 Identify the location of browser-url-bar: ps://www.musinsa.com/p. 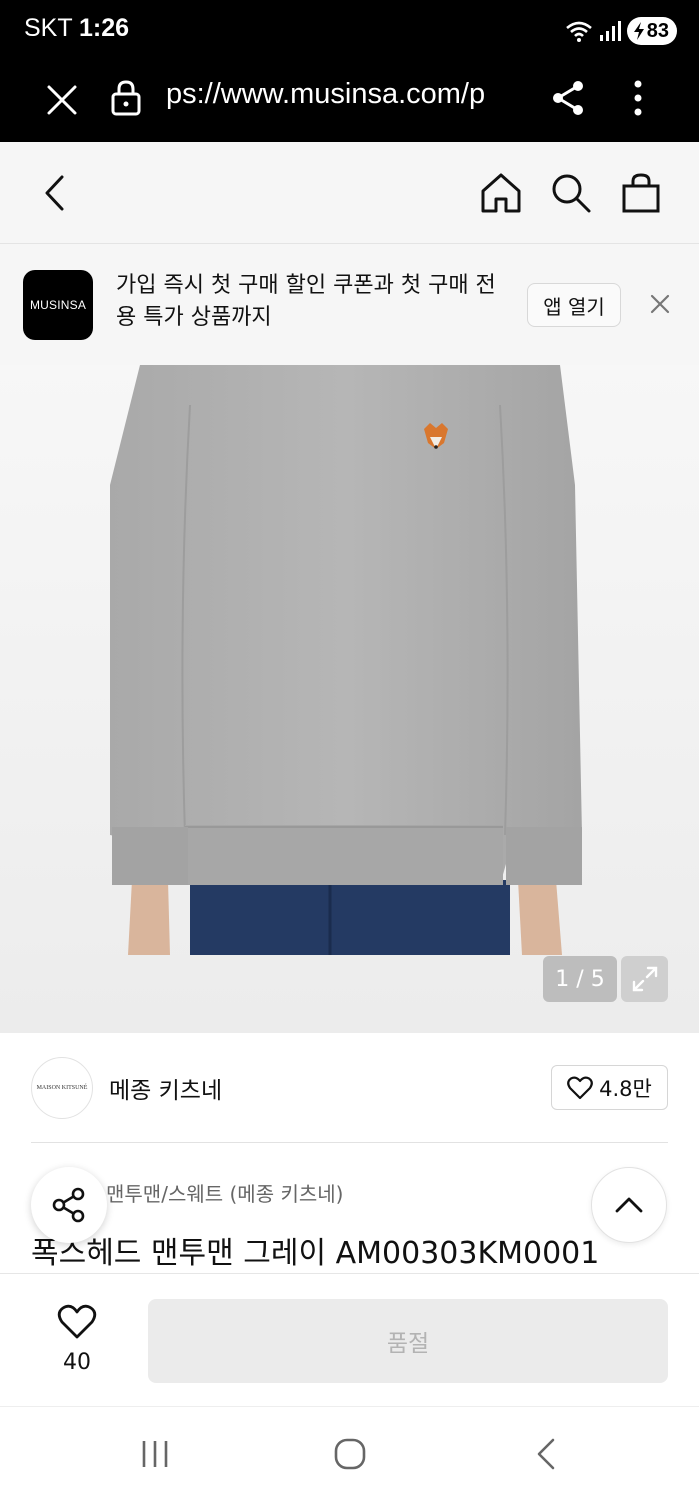
(349, 102).